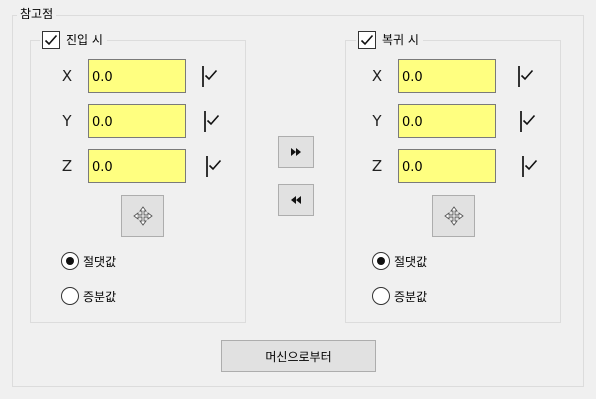  I want to click on entry-label: 진입 시, so click(84, 40).